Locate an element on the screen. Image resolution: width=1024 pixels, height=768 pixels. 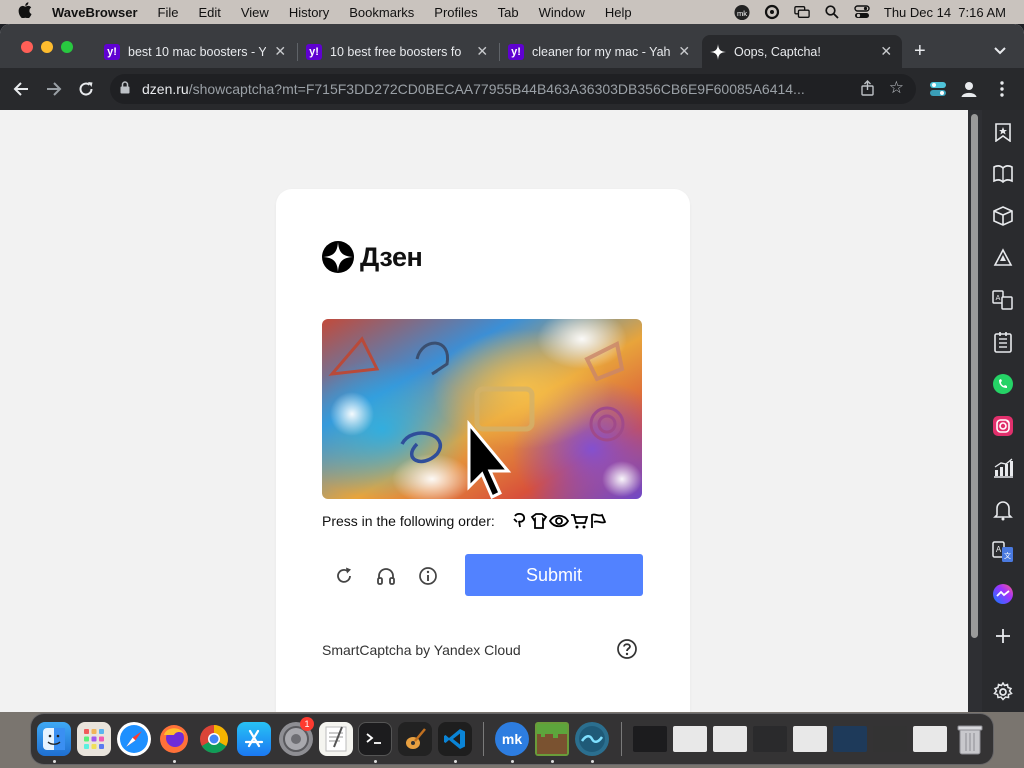
yahoo-icon: y! is located at coordinates (314, 51).